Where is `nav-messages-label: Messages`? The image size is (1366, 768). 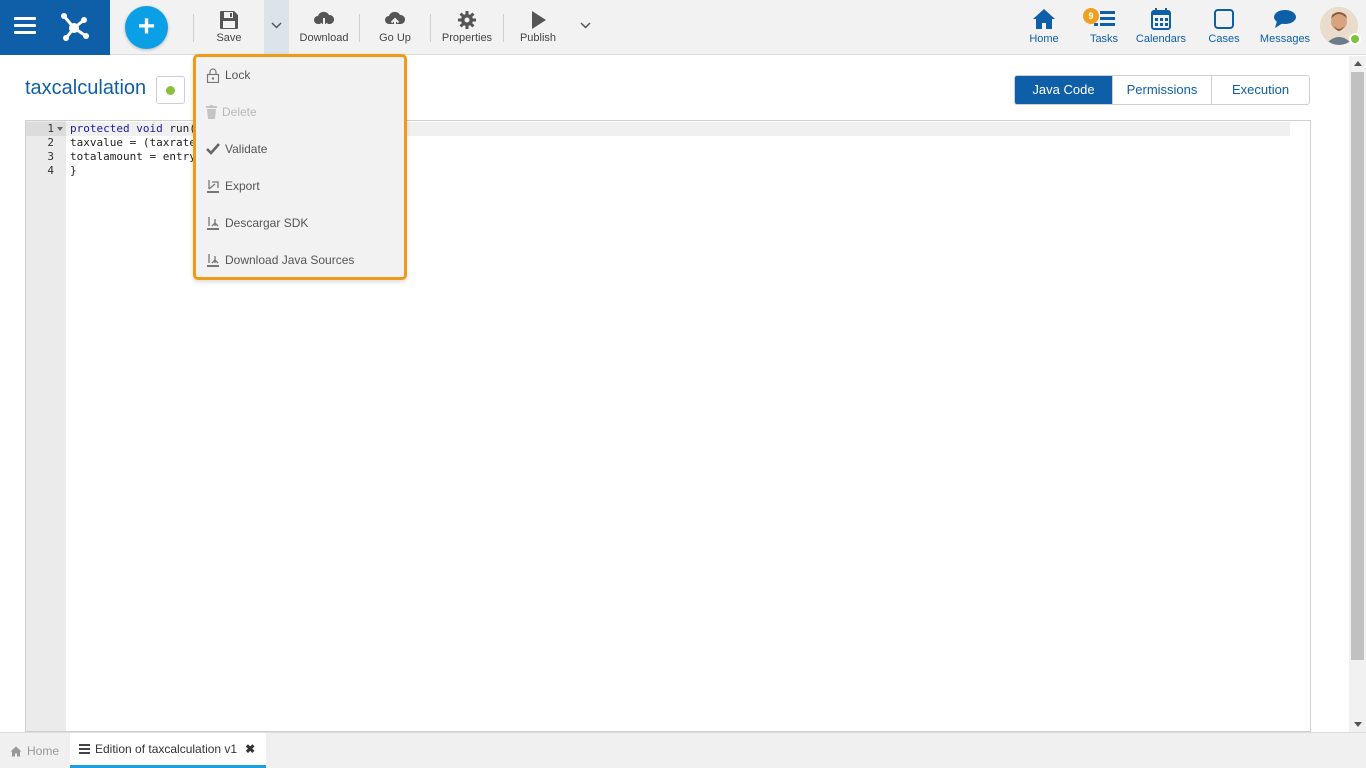 nav-messages-label: Messages is located at coordinates (1285, 39).